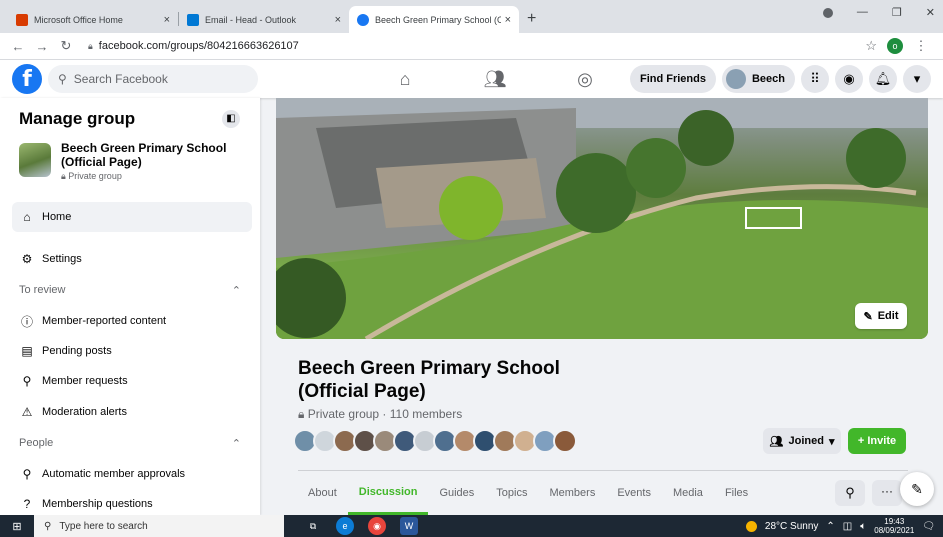 This screenshot has width=943, height=537. What do you see at coordinates (930, 12) in the screenshot?
I see `close-window-button: ✕` at bounding box center [930, 12].